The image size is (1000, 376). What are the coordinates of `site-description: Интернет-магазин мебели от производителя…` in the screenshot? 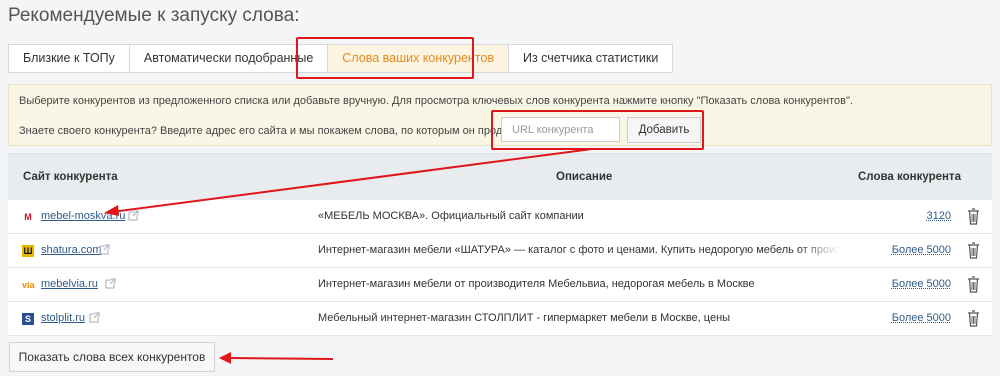 It's located at (536, 284).